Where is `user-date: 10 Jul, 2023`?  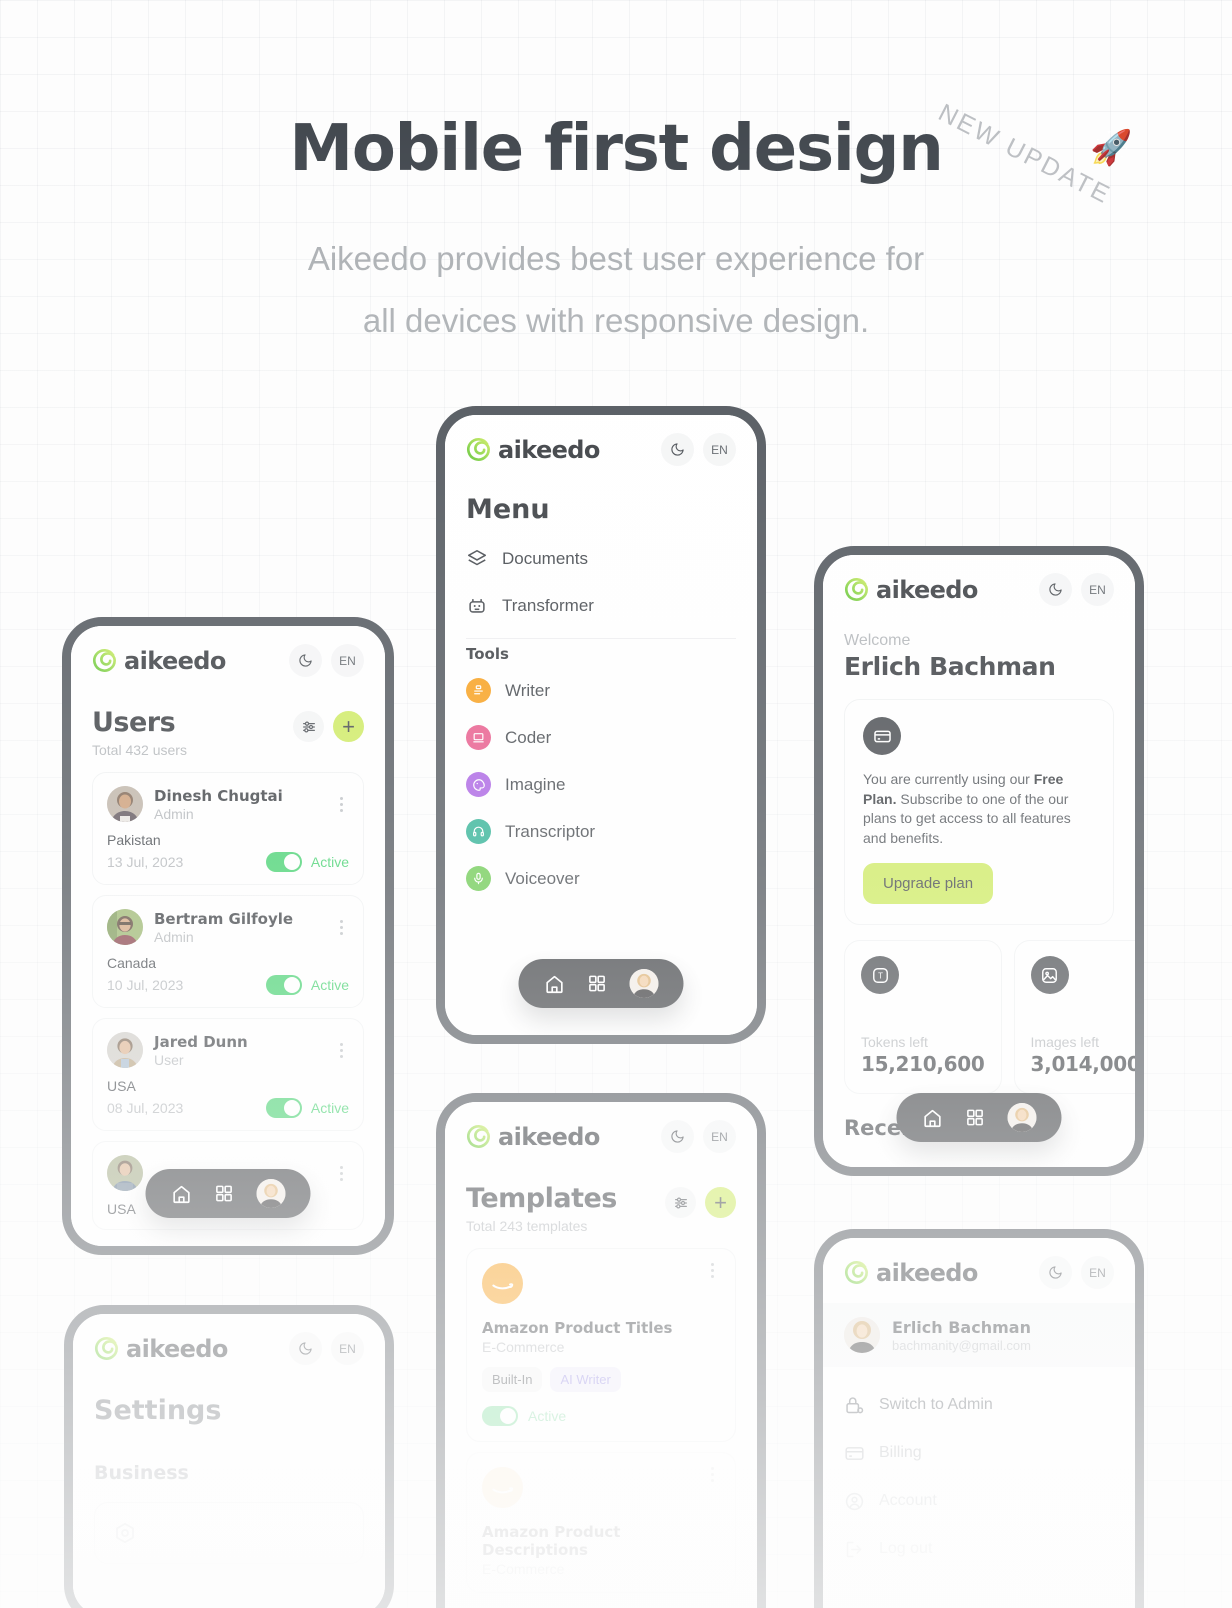
user-date: 10 Jul, 2023 is located at coordinates (145, 985).